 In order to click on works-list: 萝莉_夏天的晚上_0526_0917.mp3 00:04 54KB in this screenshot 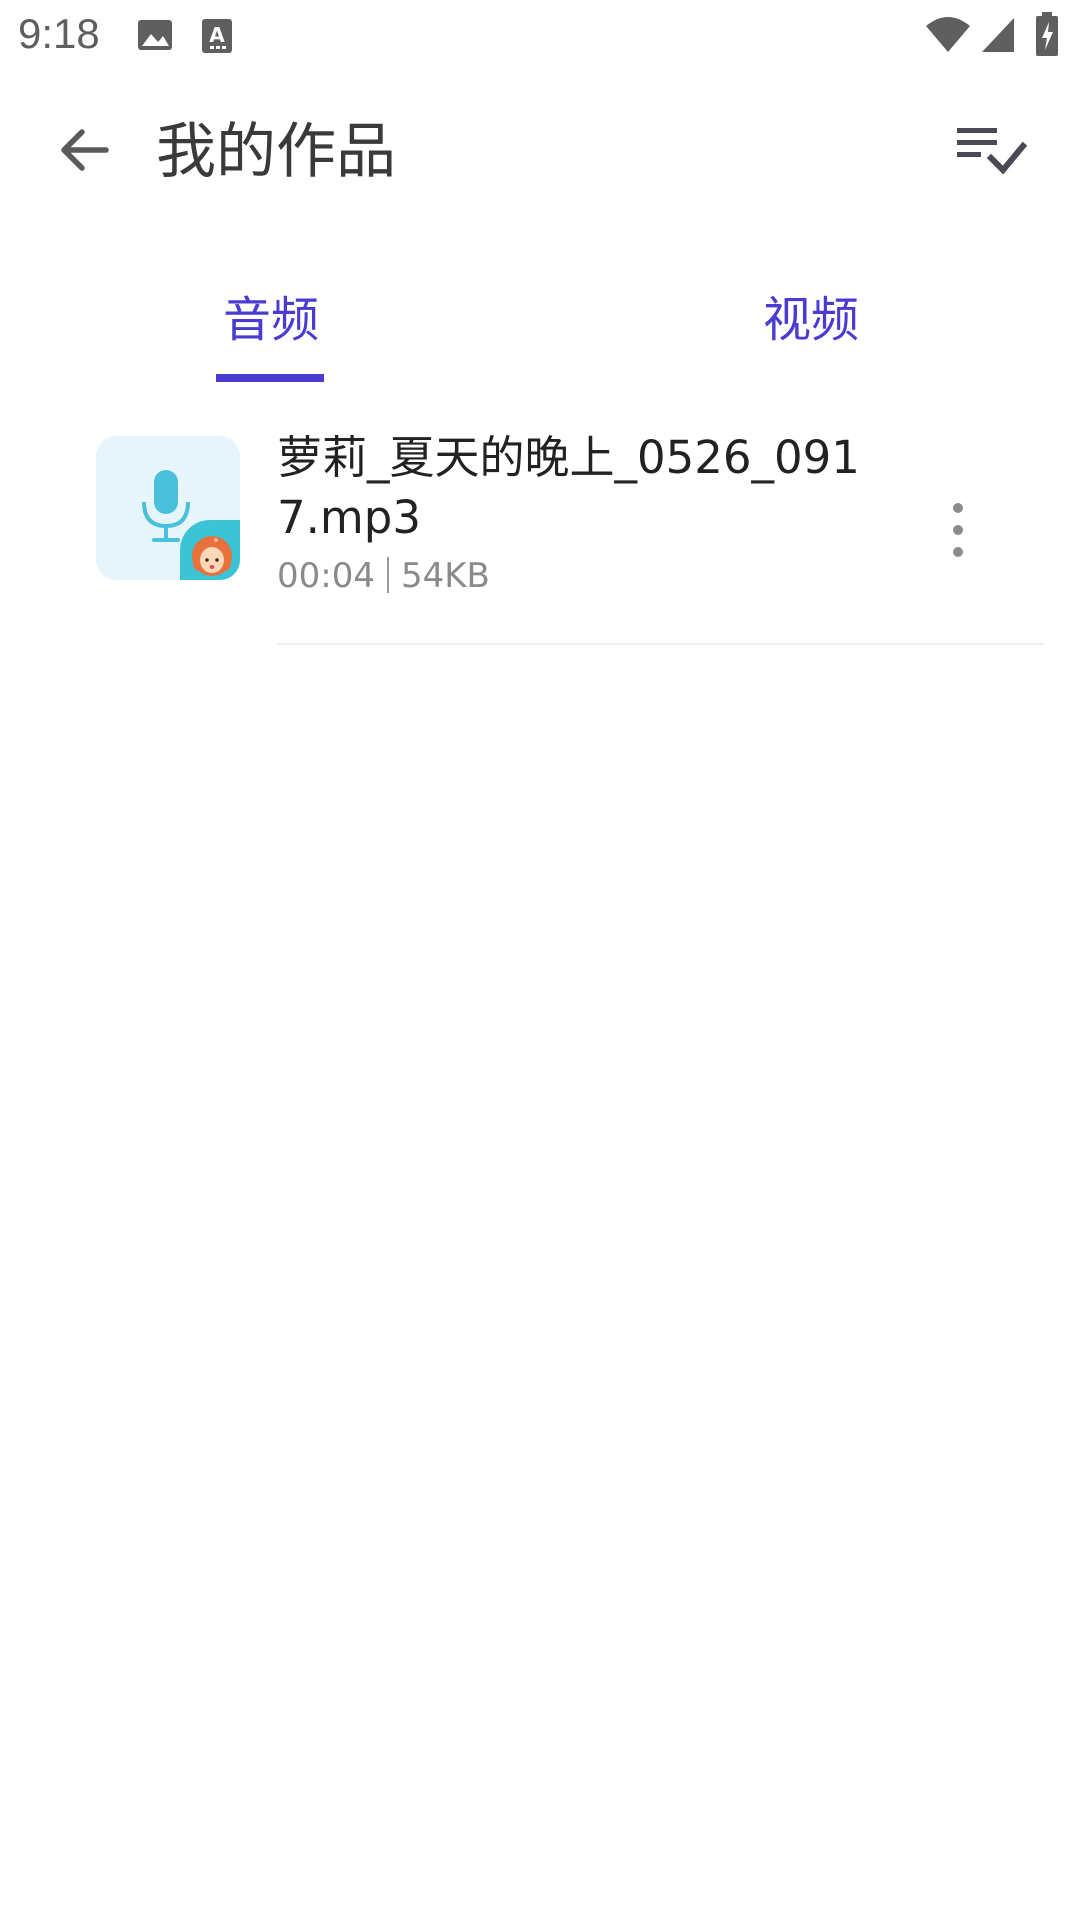, I will do `click(540, 530)`.